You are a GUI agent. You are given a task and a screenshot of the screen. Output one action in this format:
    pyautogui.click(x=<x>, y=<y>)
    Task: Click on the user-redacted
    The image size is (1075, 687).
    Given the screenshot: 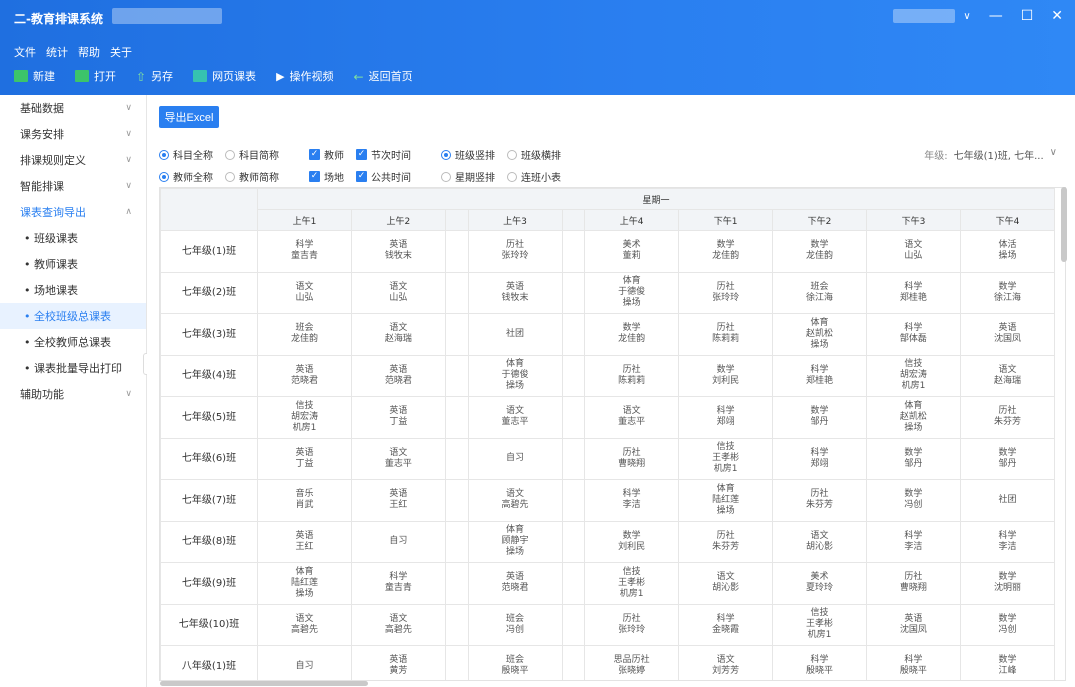 What is the action you would take?
    pyautogui.click(x=924, y=16)
    